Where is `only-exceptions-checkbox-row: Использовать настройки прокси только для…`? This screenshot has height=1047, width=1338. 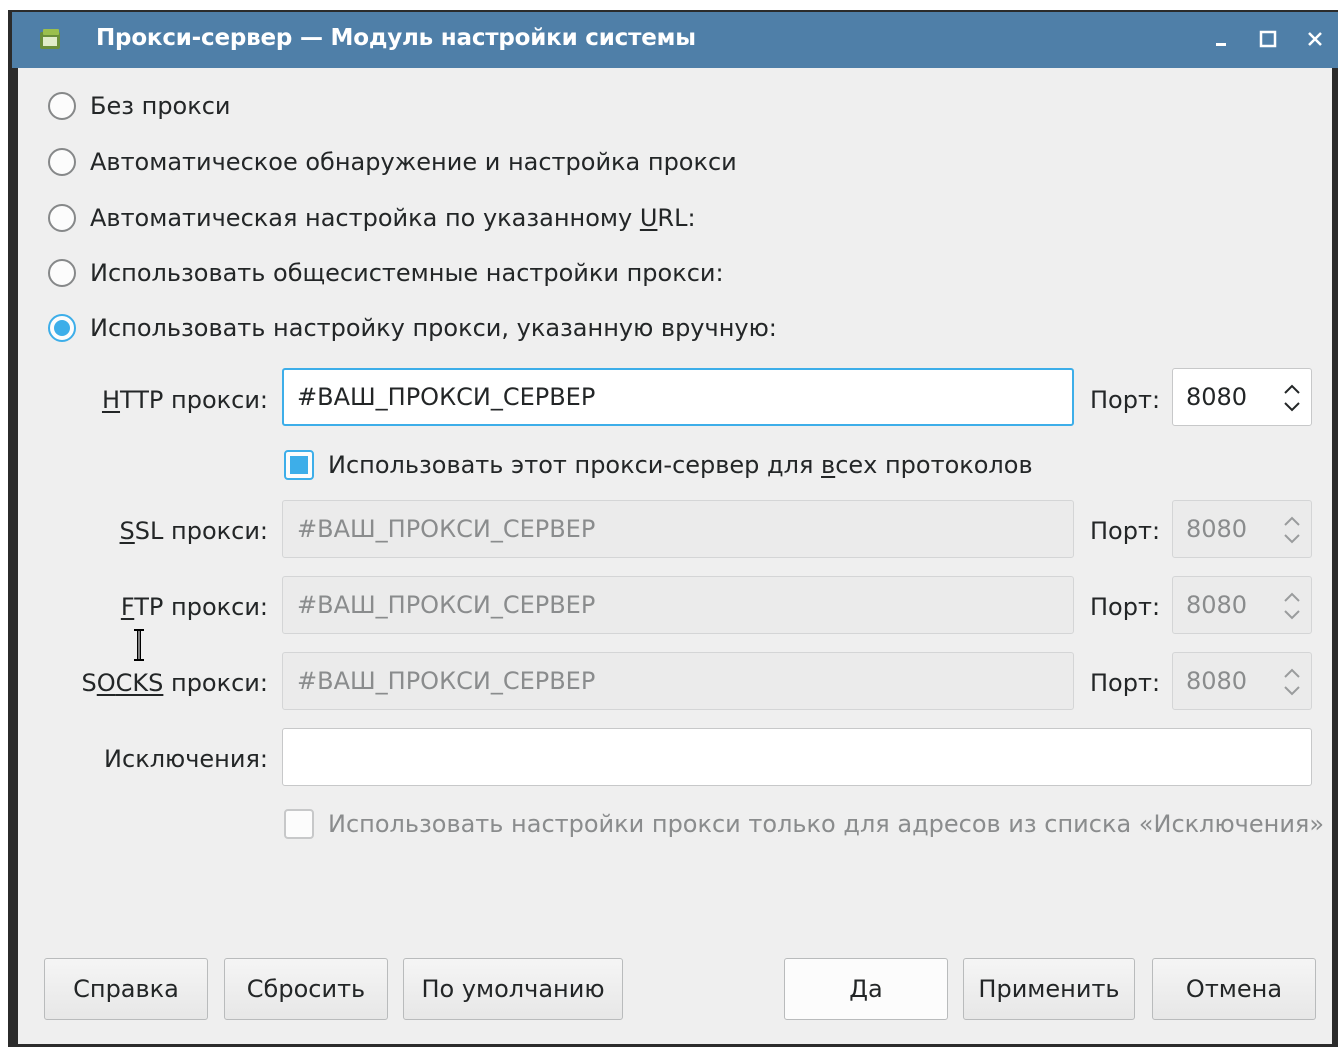 only-exceptions-checkbox-row: Использовать настройки прокси только для… is located at coordinates (804, 824).